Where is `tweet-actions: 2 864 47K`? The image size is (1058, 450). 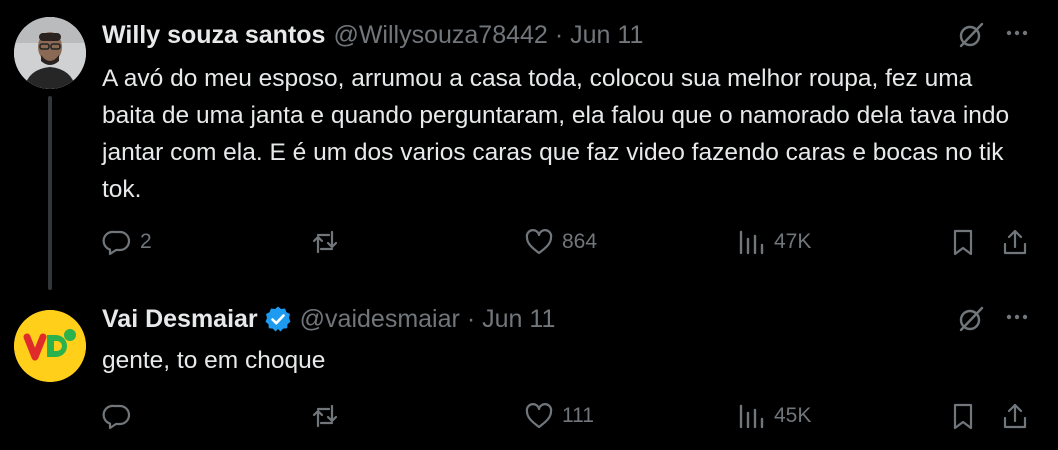 tweet-actions: 2 864 47K is located at coordinates (580, 242).